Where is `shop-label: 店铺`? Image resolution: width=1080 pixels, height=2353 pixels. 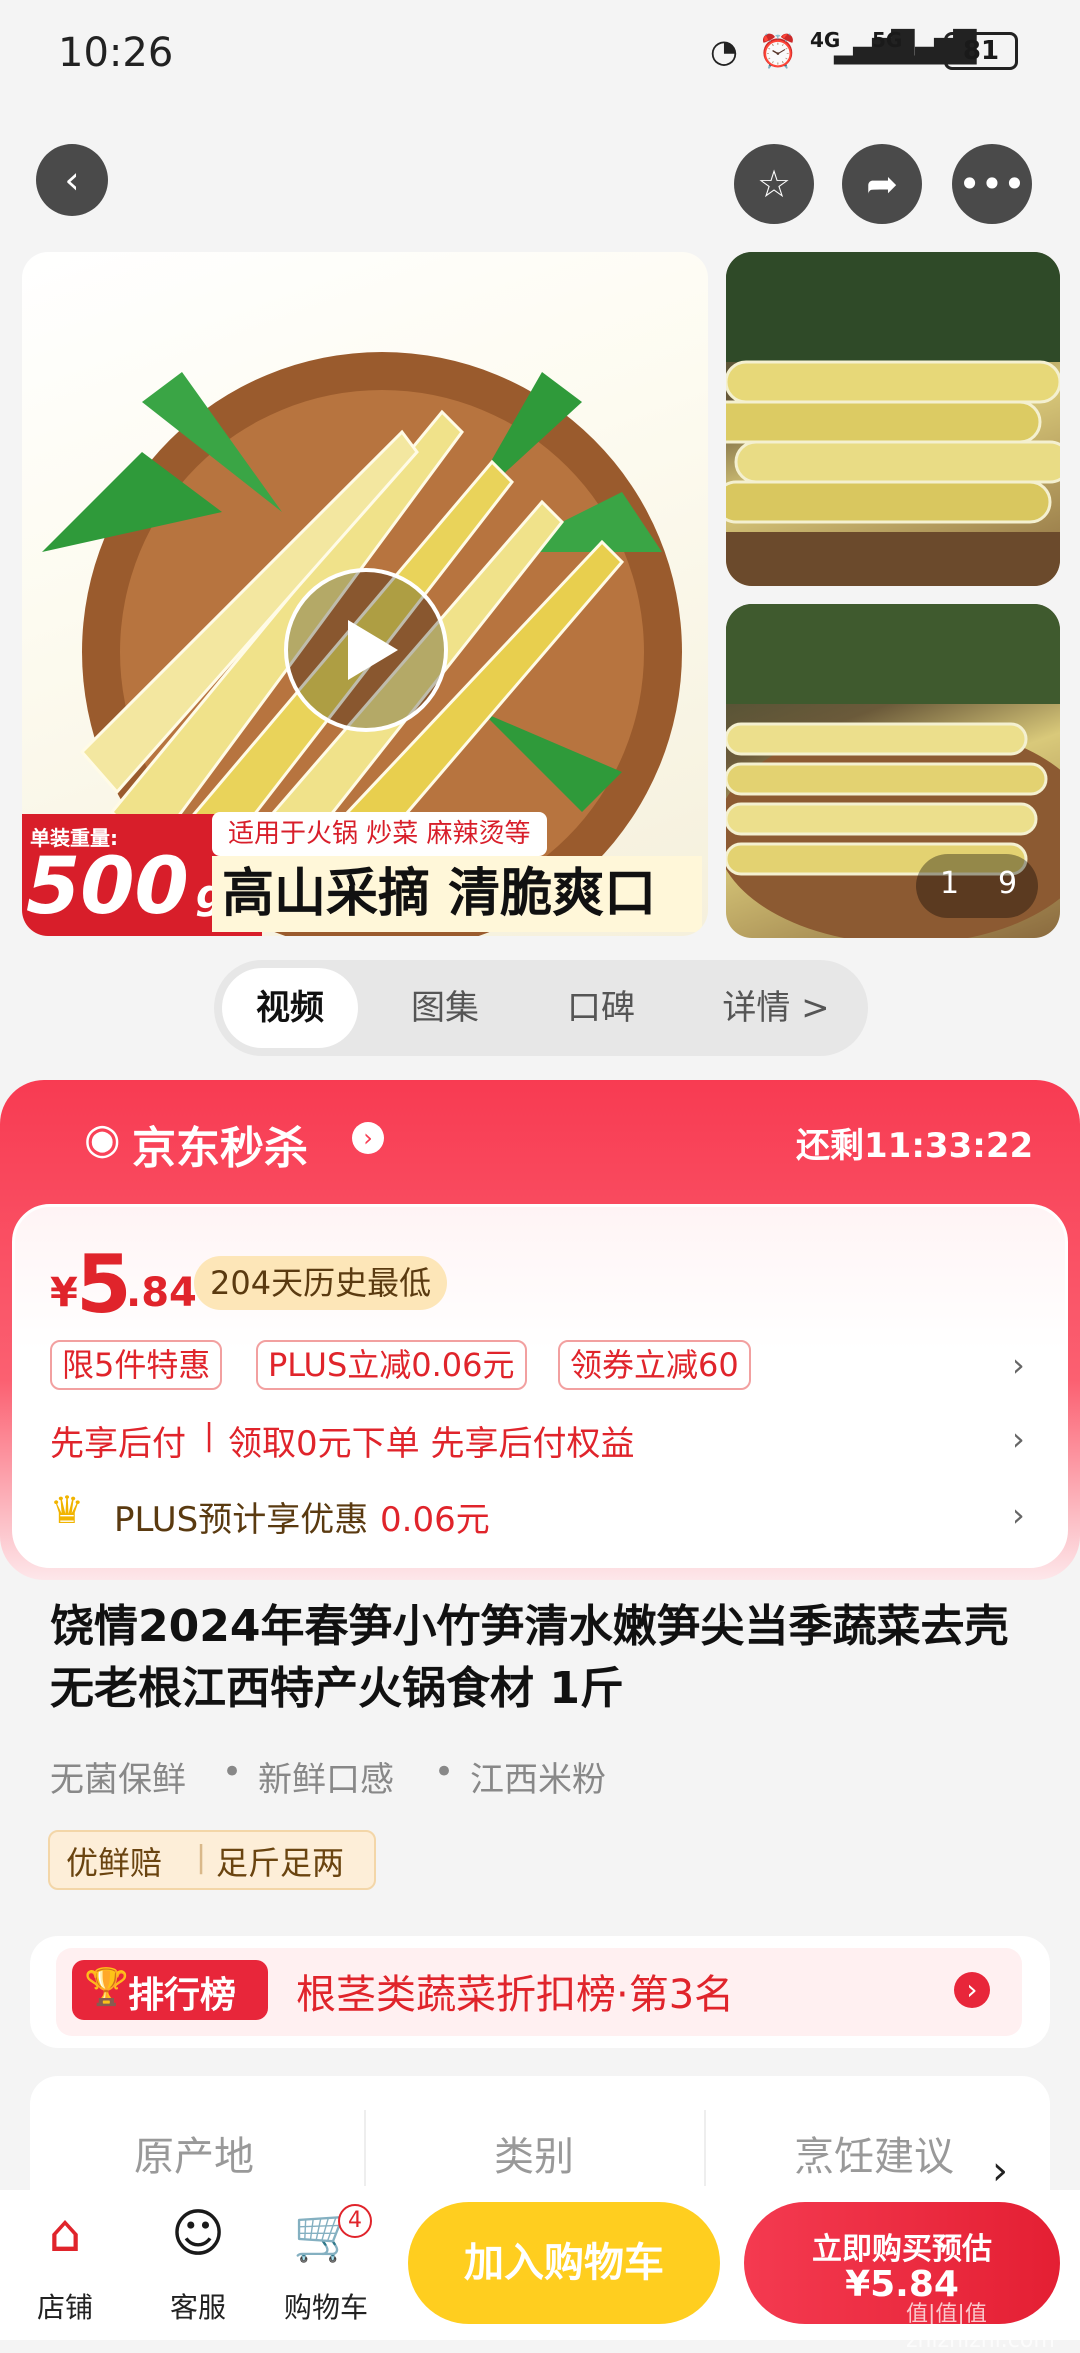
shop-label: 店铺 is located at coordinates (65, 2306).